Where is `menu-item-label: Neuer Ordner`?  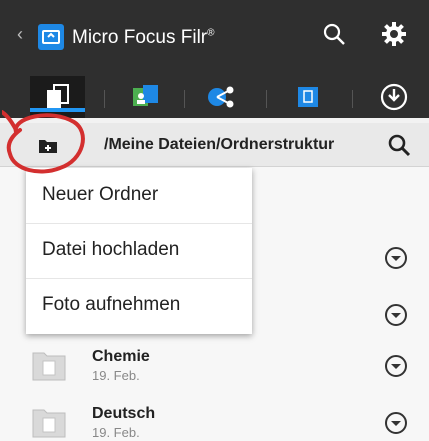
menu-item-label: Neuer Ordner is located at coordinates (100, 194).